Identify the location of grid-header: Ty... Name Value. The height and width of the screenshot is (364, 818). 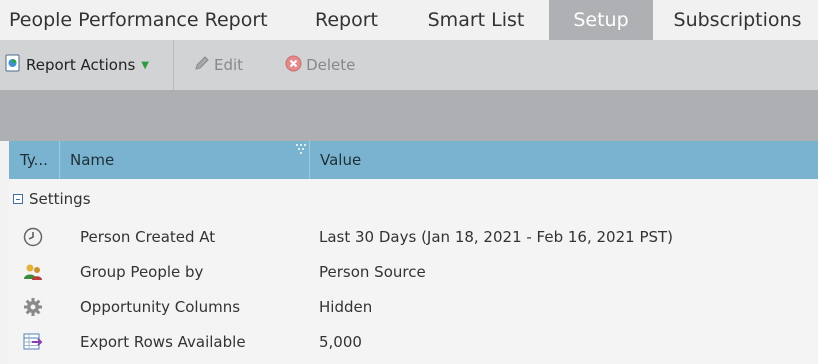
(413, 160).